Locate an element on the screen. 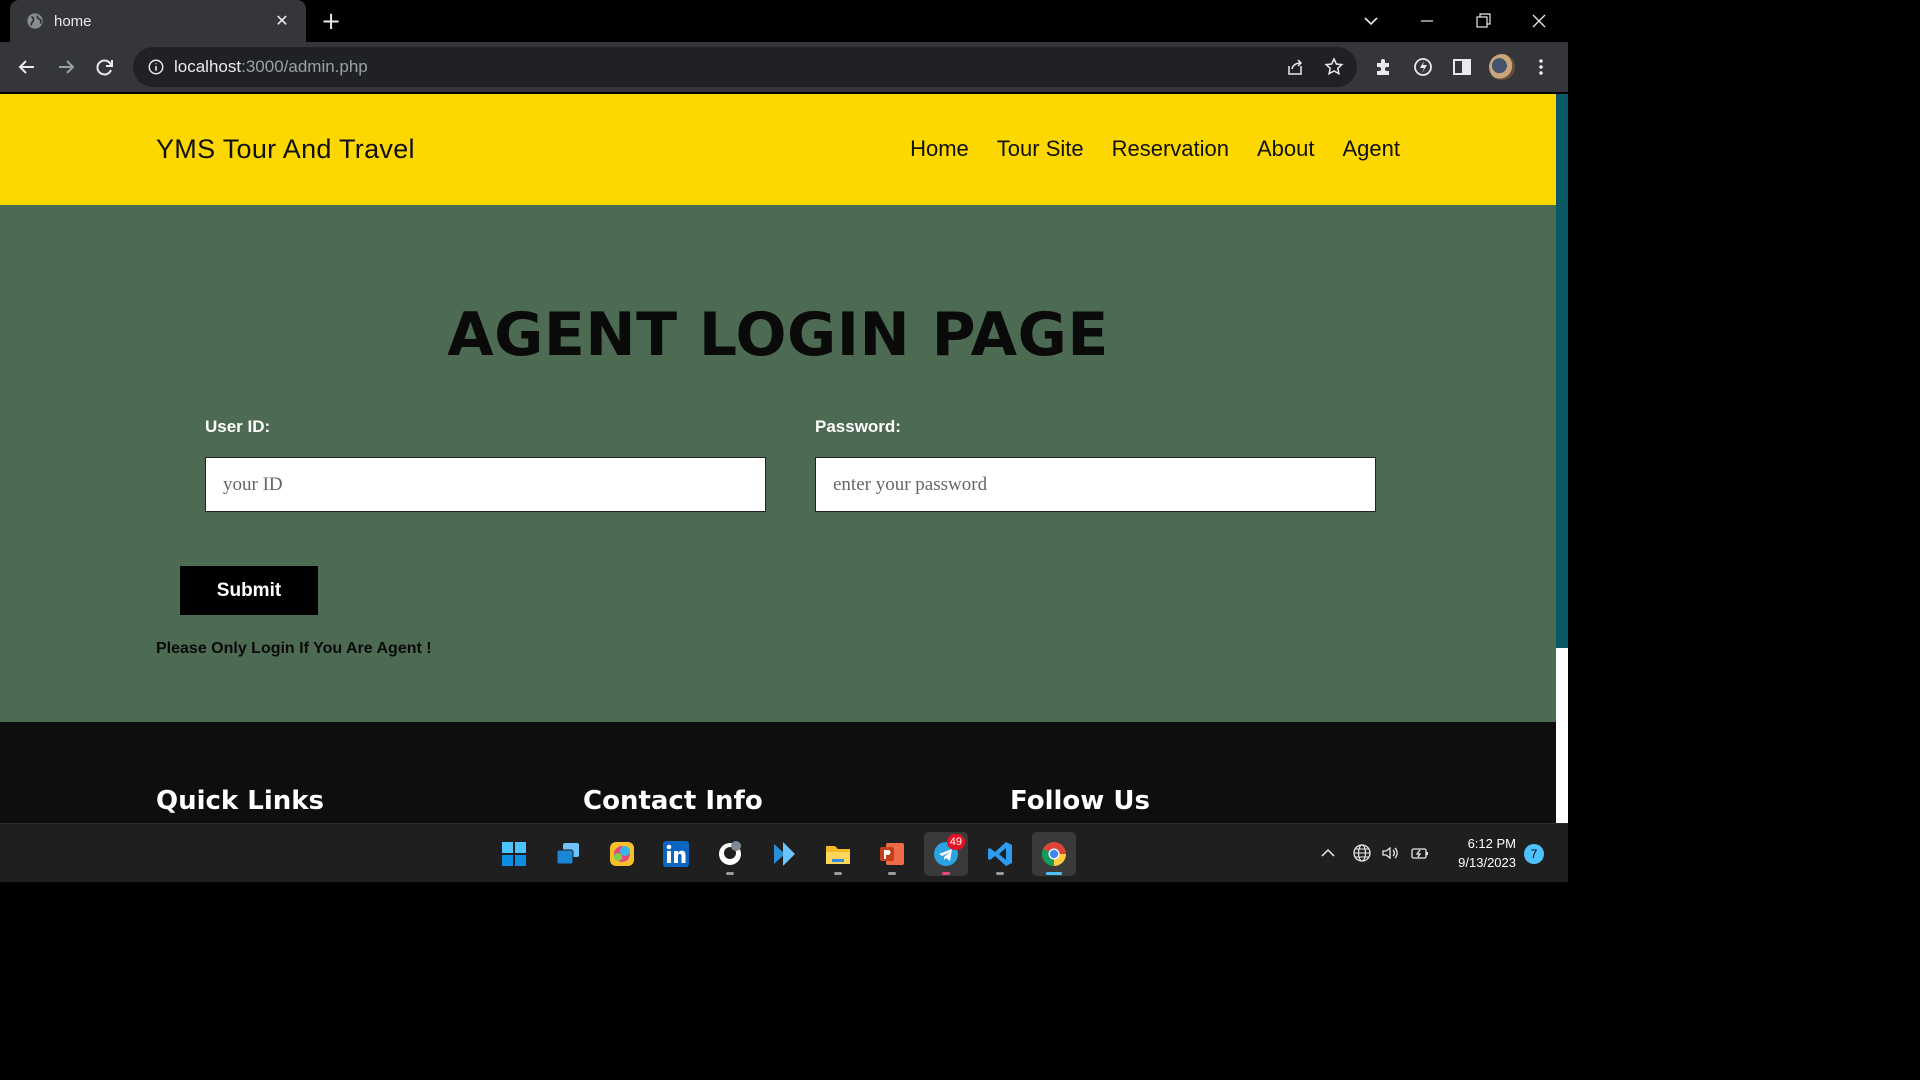  file-explorer-app is located at coordinates (838, 854).